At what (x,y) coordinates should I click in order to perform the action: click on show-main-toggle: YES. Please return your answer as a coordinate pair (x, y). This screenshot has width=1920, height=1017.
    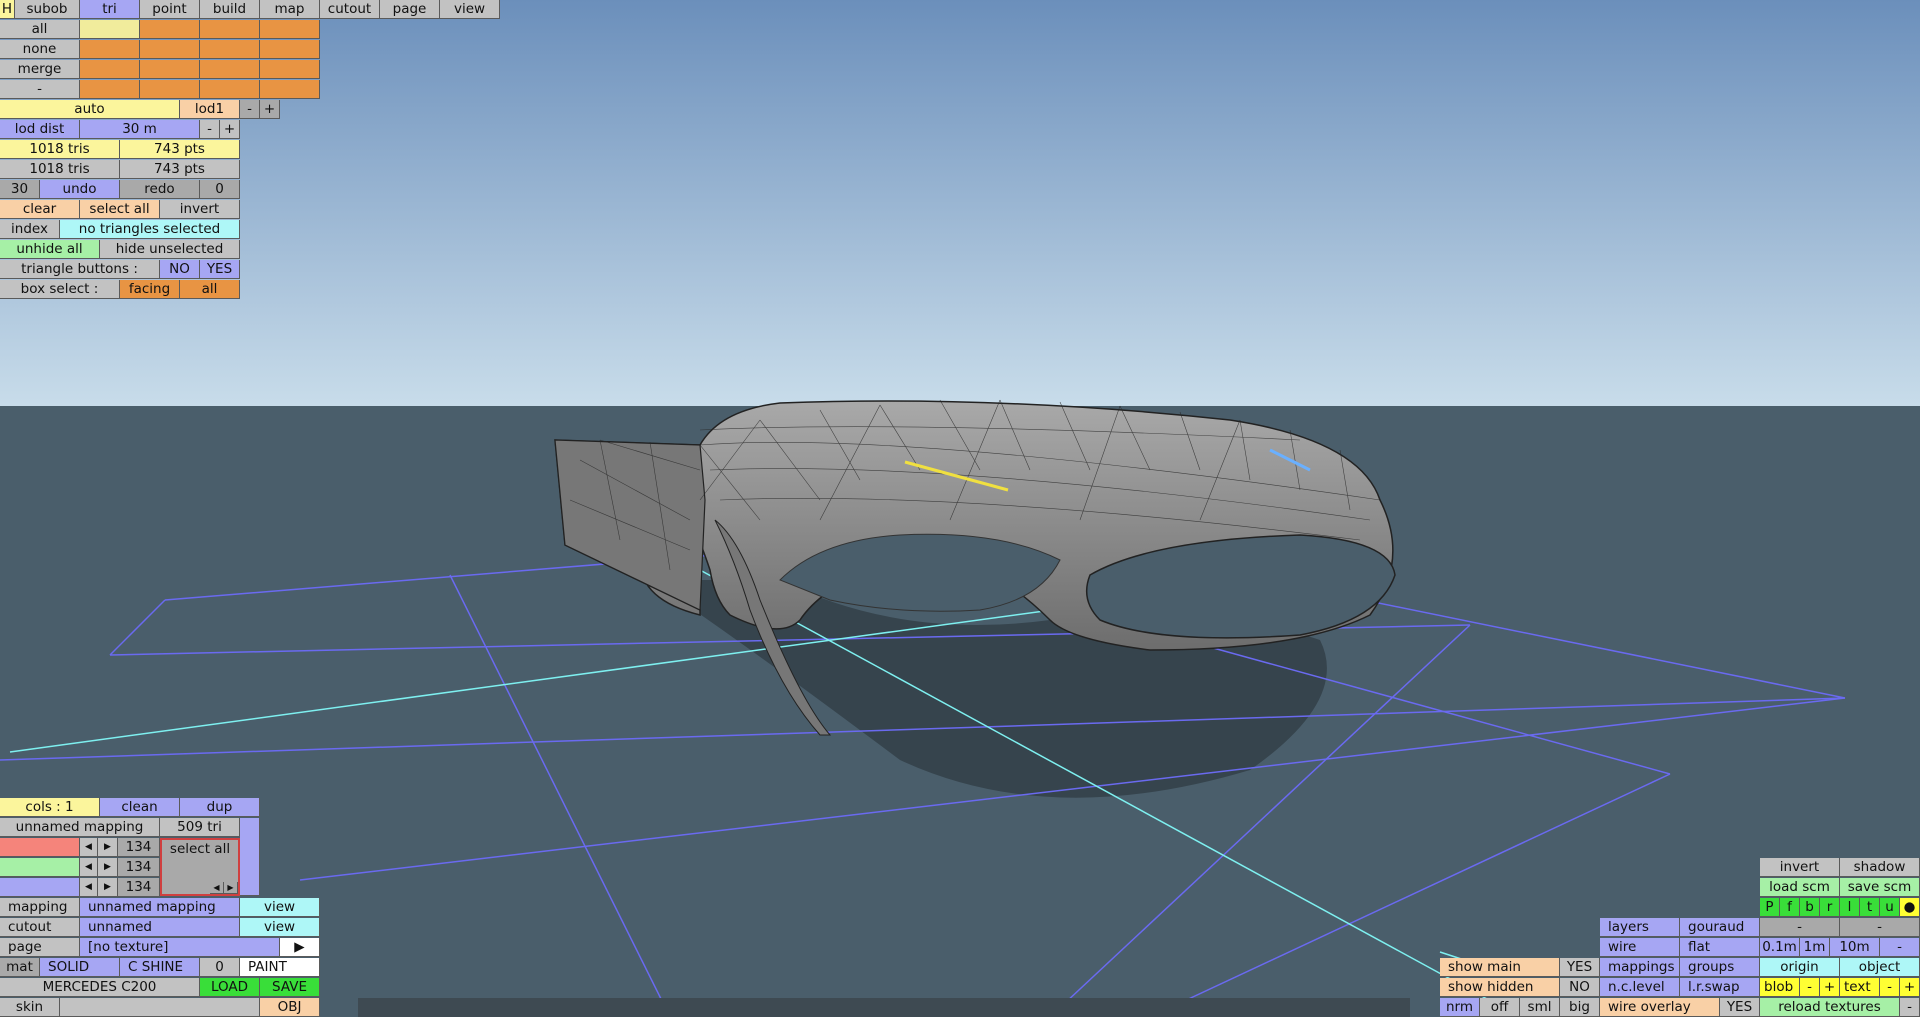
    Looking at the image, I should click on (1580, 967).